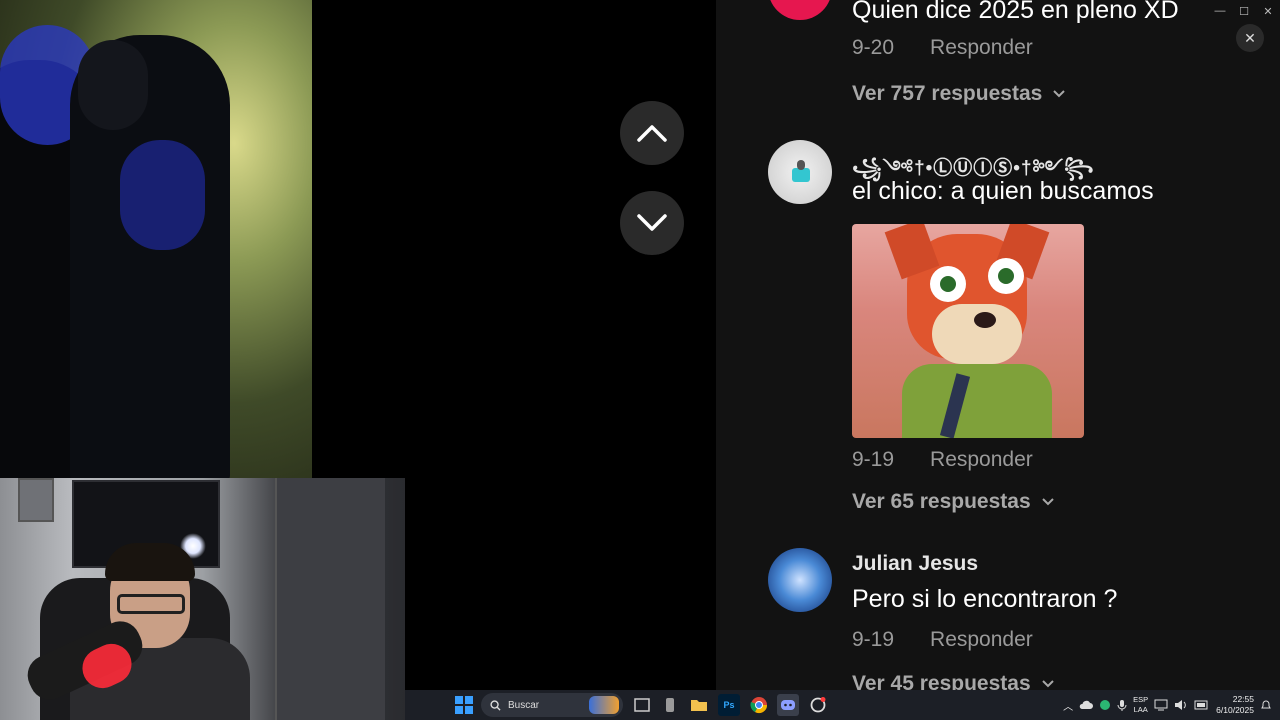 Image resolution: width=1280 pixels, height=720 pixels. I want to click on photoshop-icon: Ps, so click(729, 705).